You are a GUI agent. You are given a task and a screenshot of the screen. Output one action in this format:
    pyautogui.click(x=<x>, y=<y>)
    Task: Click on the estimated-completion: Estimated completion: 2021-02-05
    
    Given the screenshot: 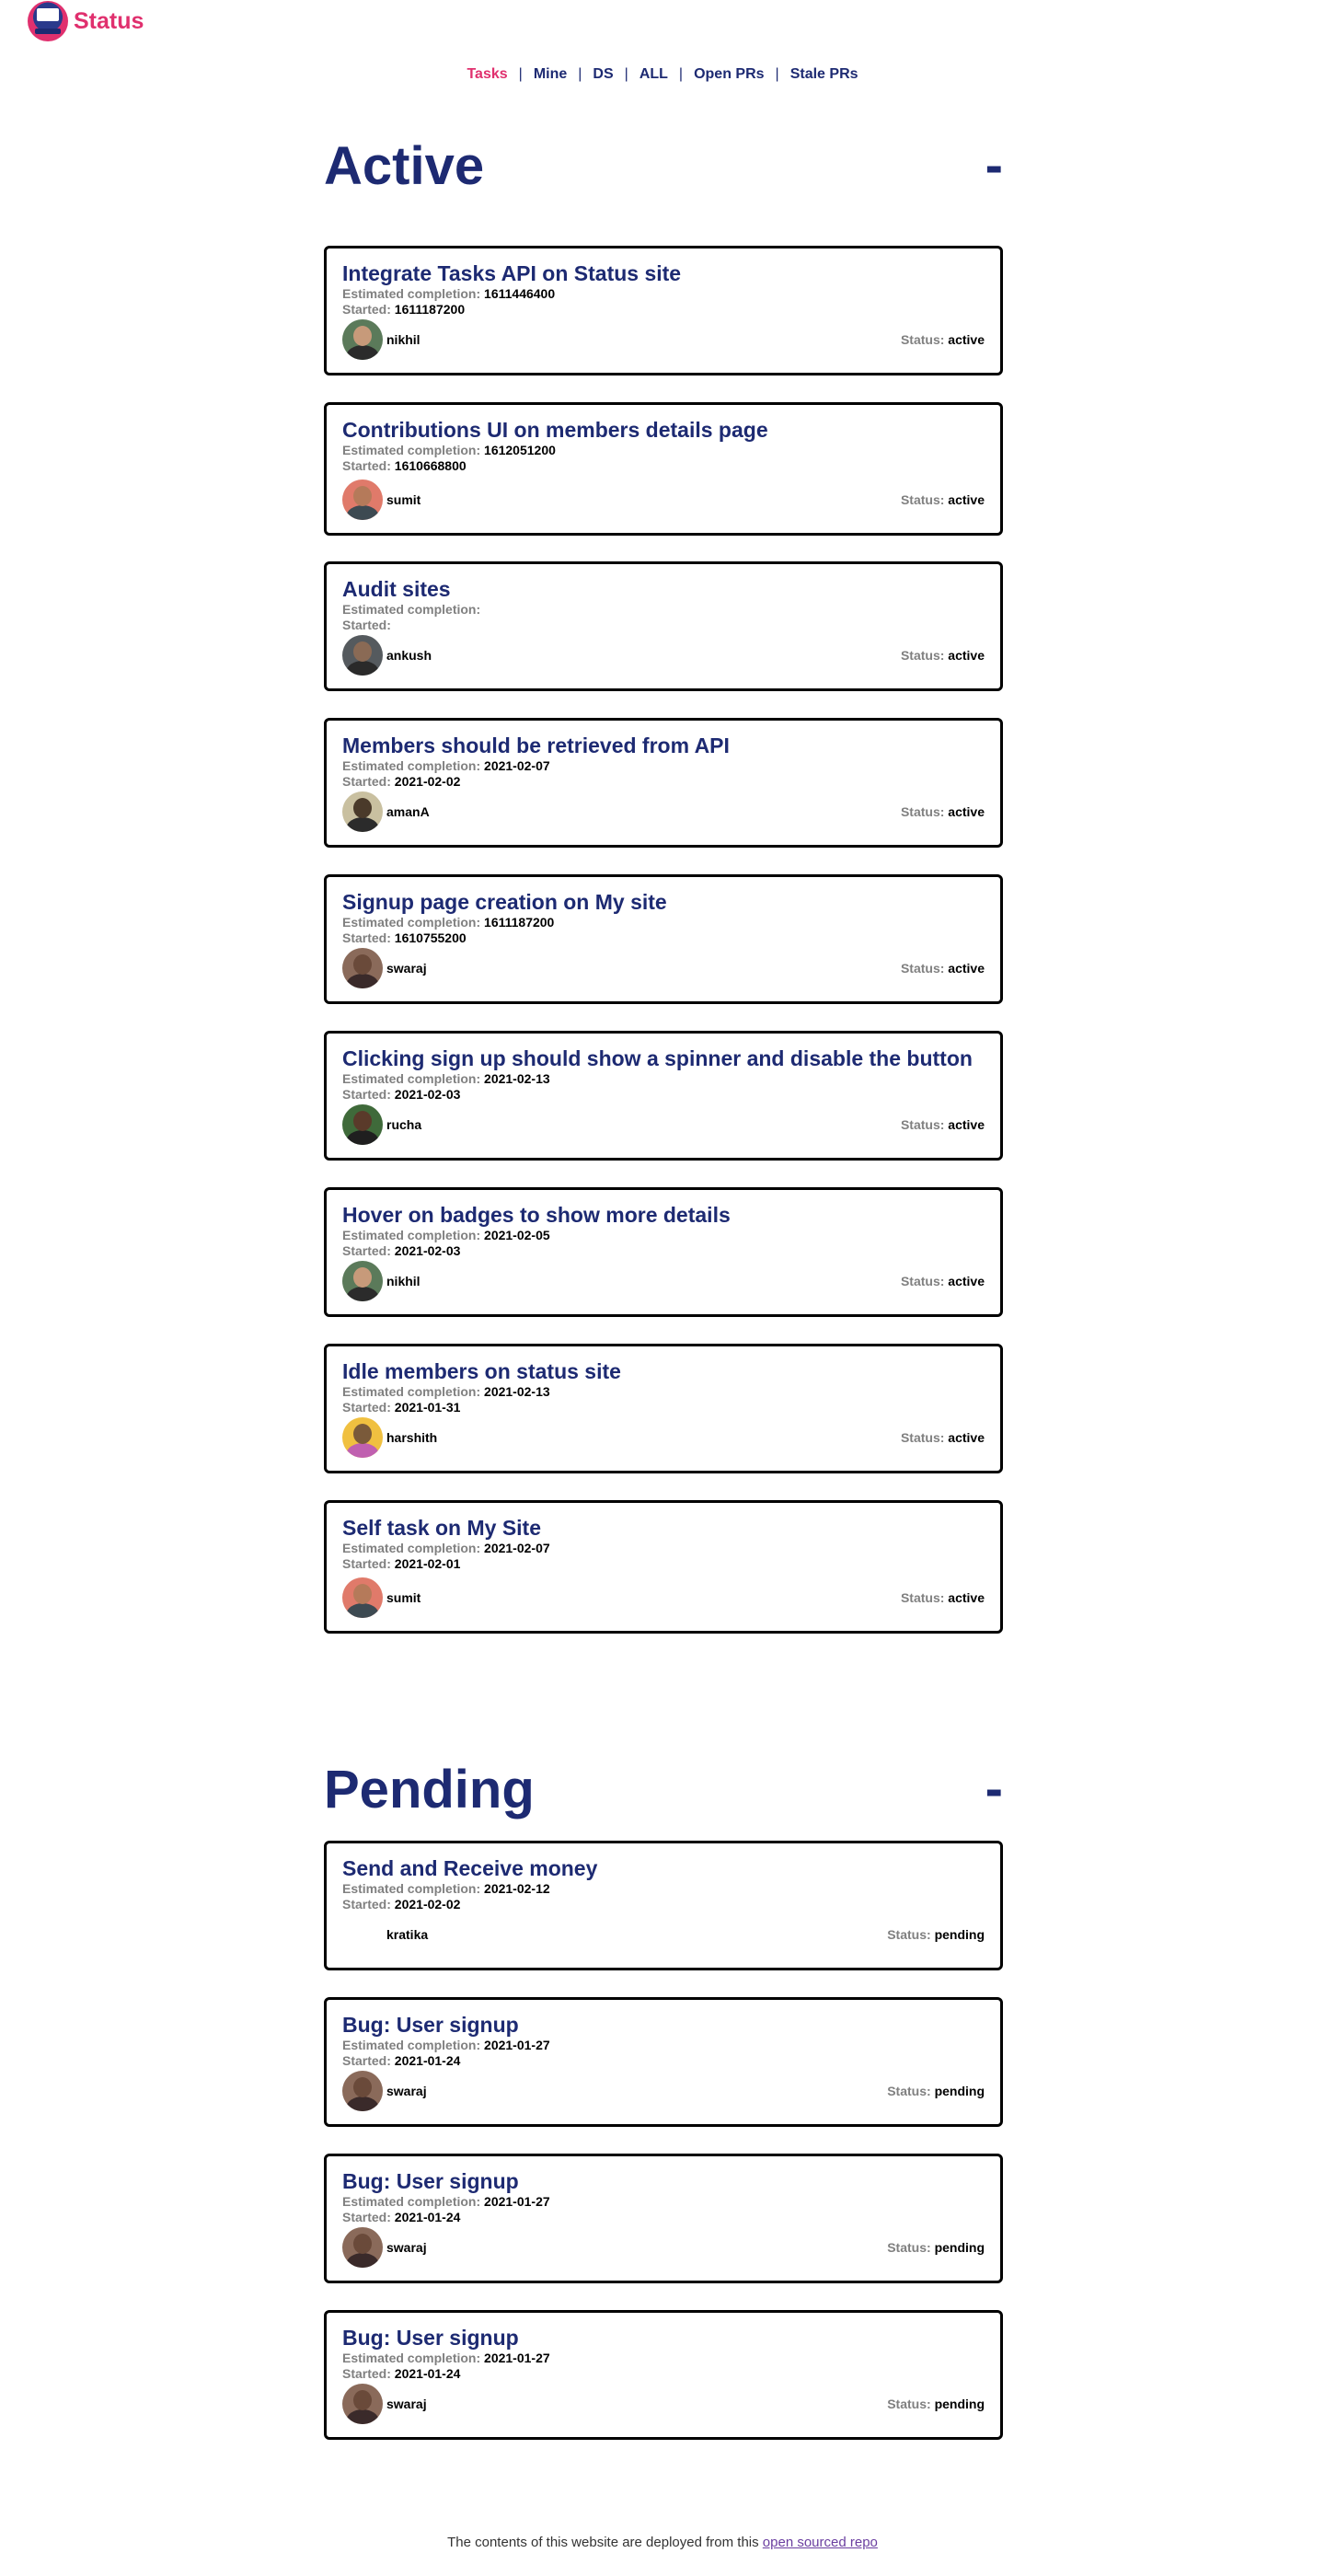 What is the action you would take?
    pyautogui.click(x=663, y=1235)
    